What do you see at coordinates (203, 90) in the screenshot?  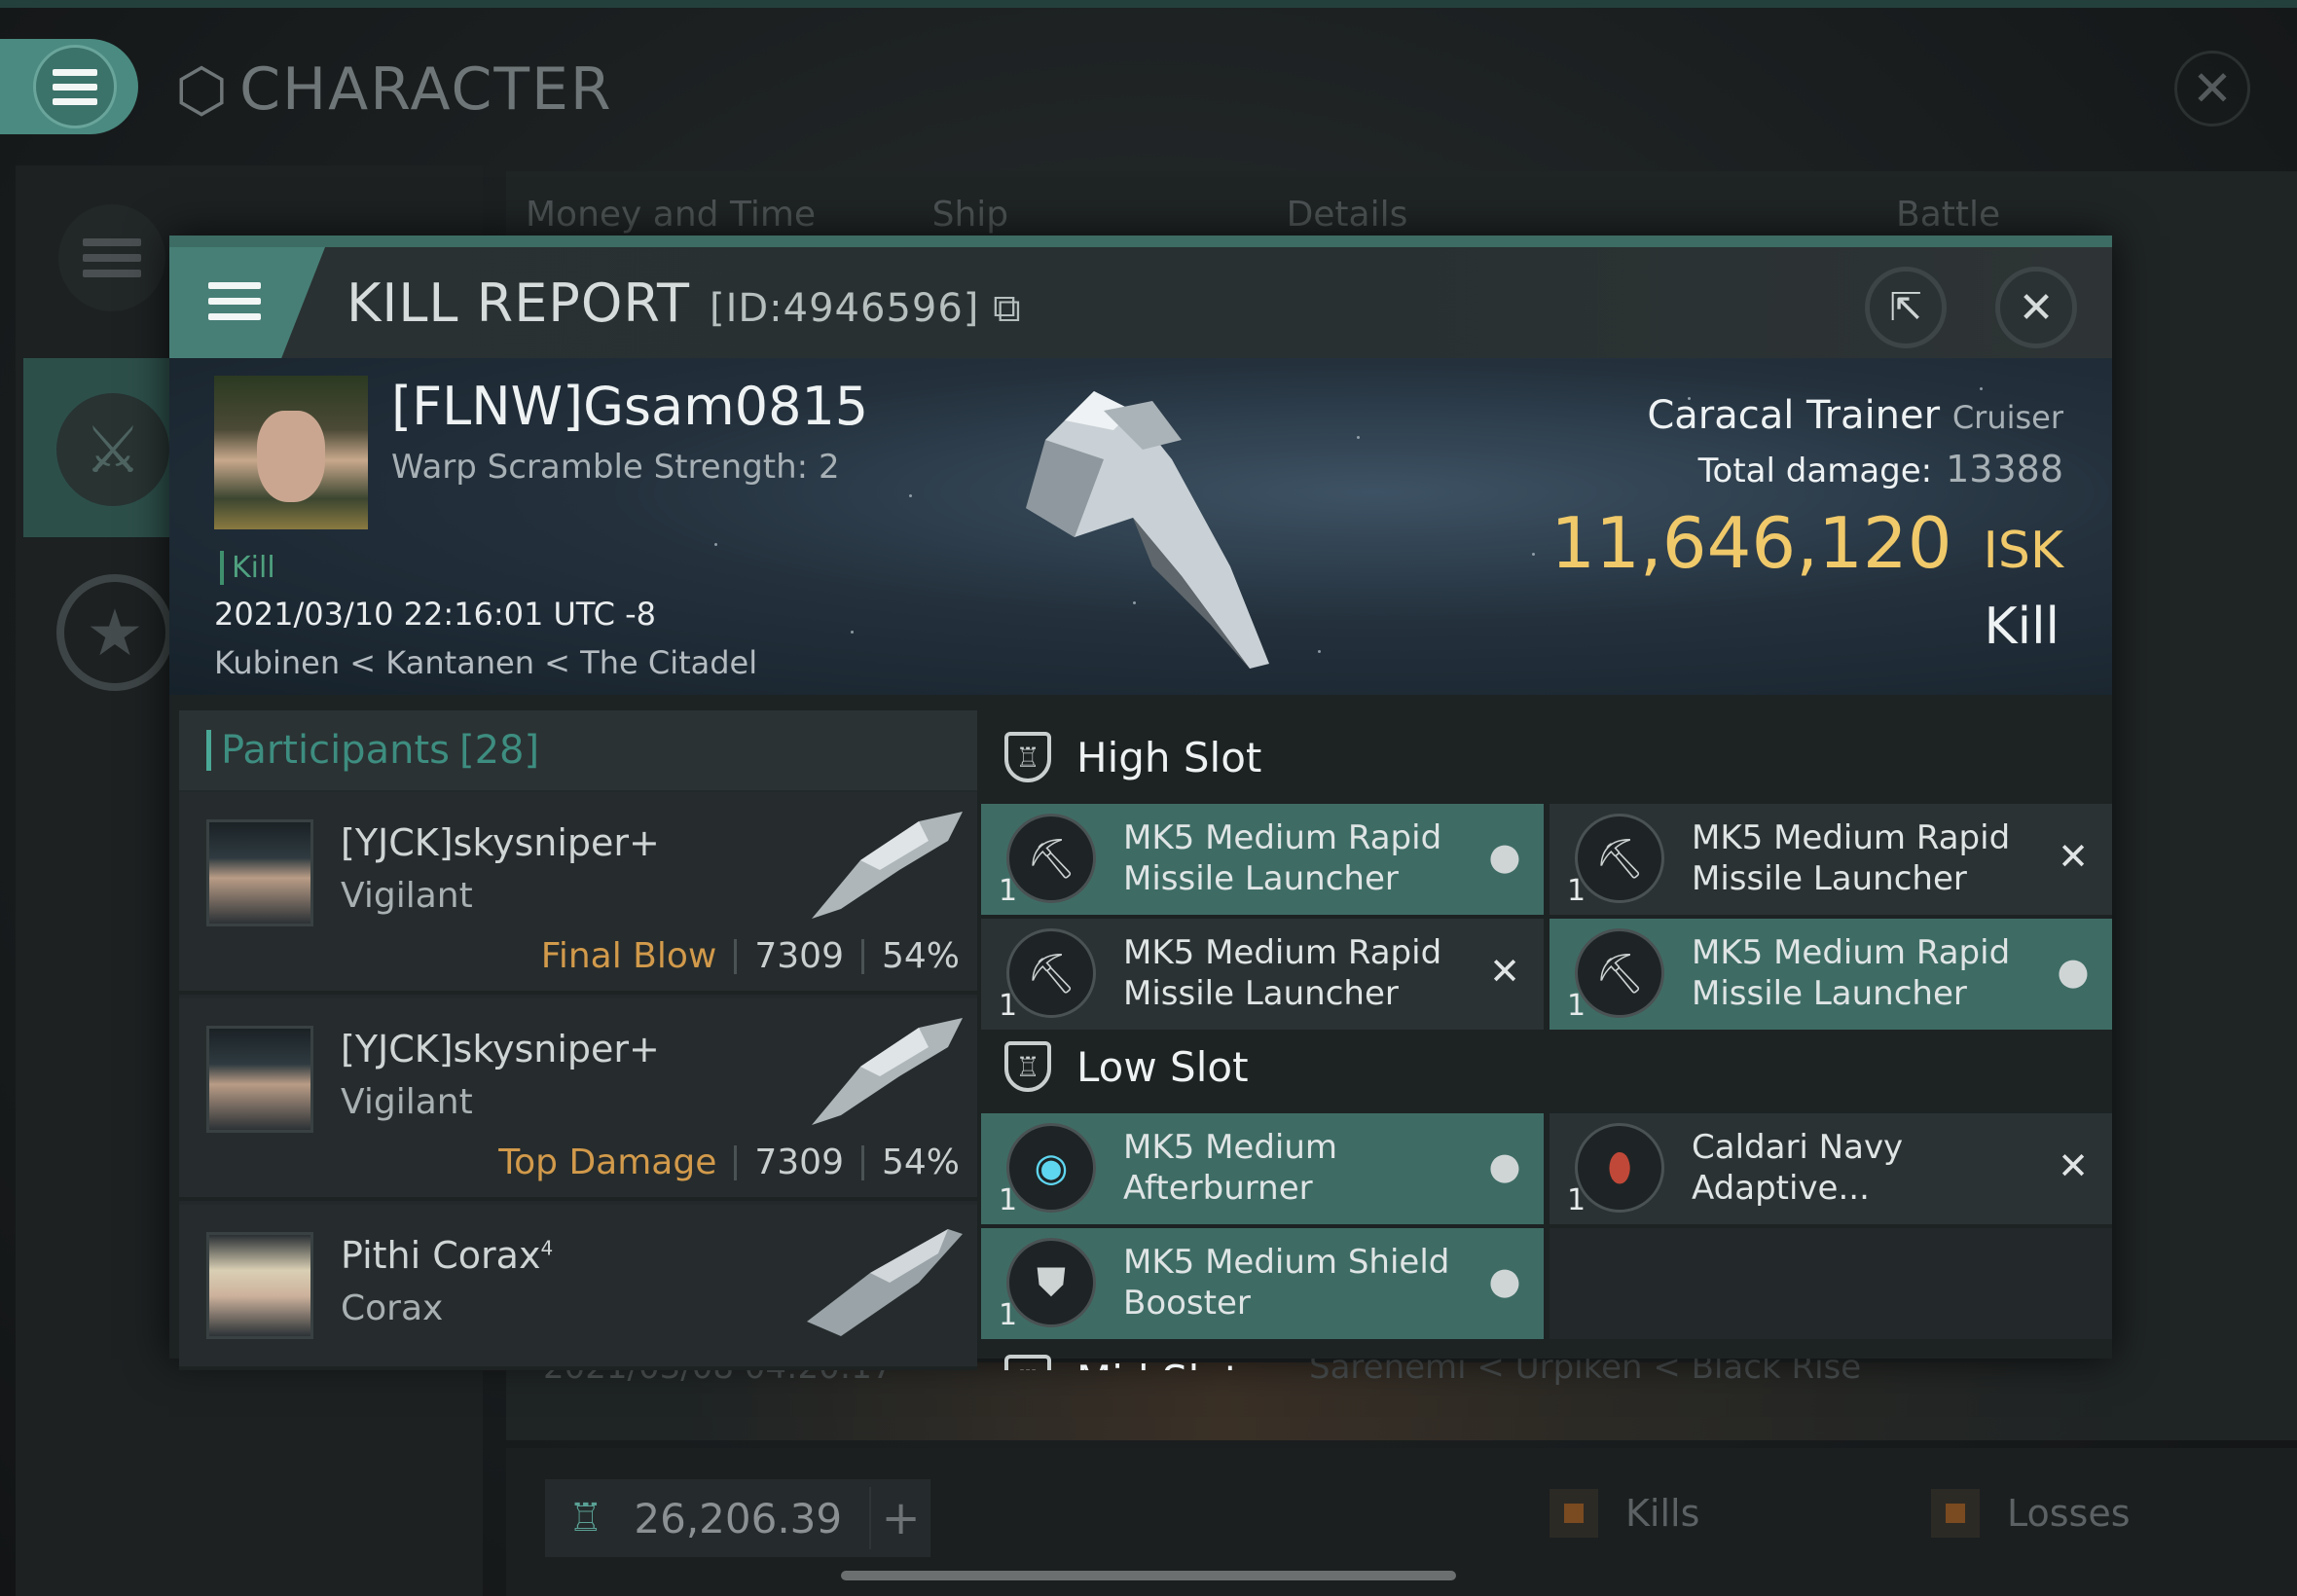 I see `character-icon: ⬡` at bounding box center [203, 90].